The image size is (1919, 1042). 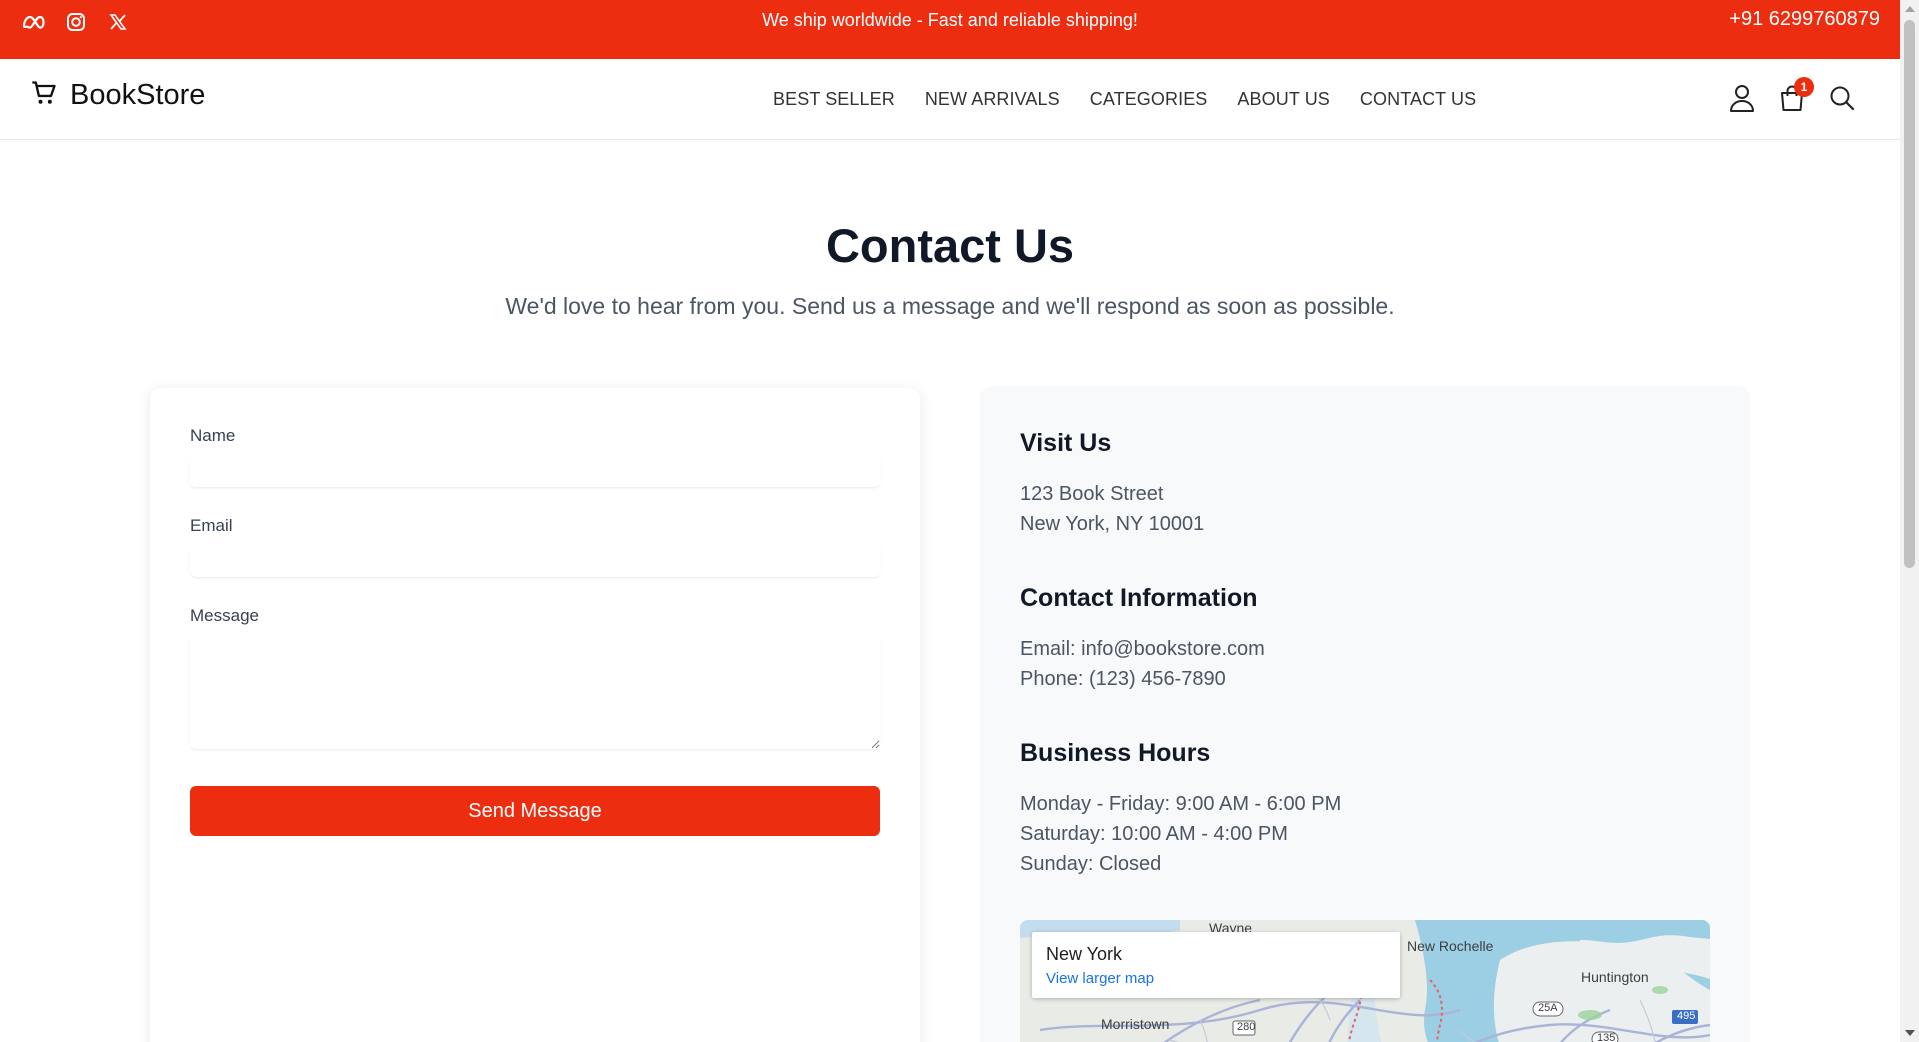 What do you see at coordinates (1548, 1008) in the screenshot?
I see `shield-label: 25A` at bounding box center [1548, 1008].